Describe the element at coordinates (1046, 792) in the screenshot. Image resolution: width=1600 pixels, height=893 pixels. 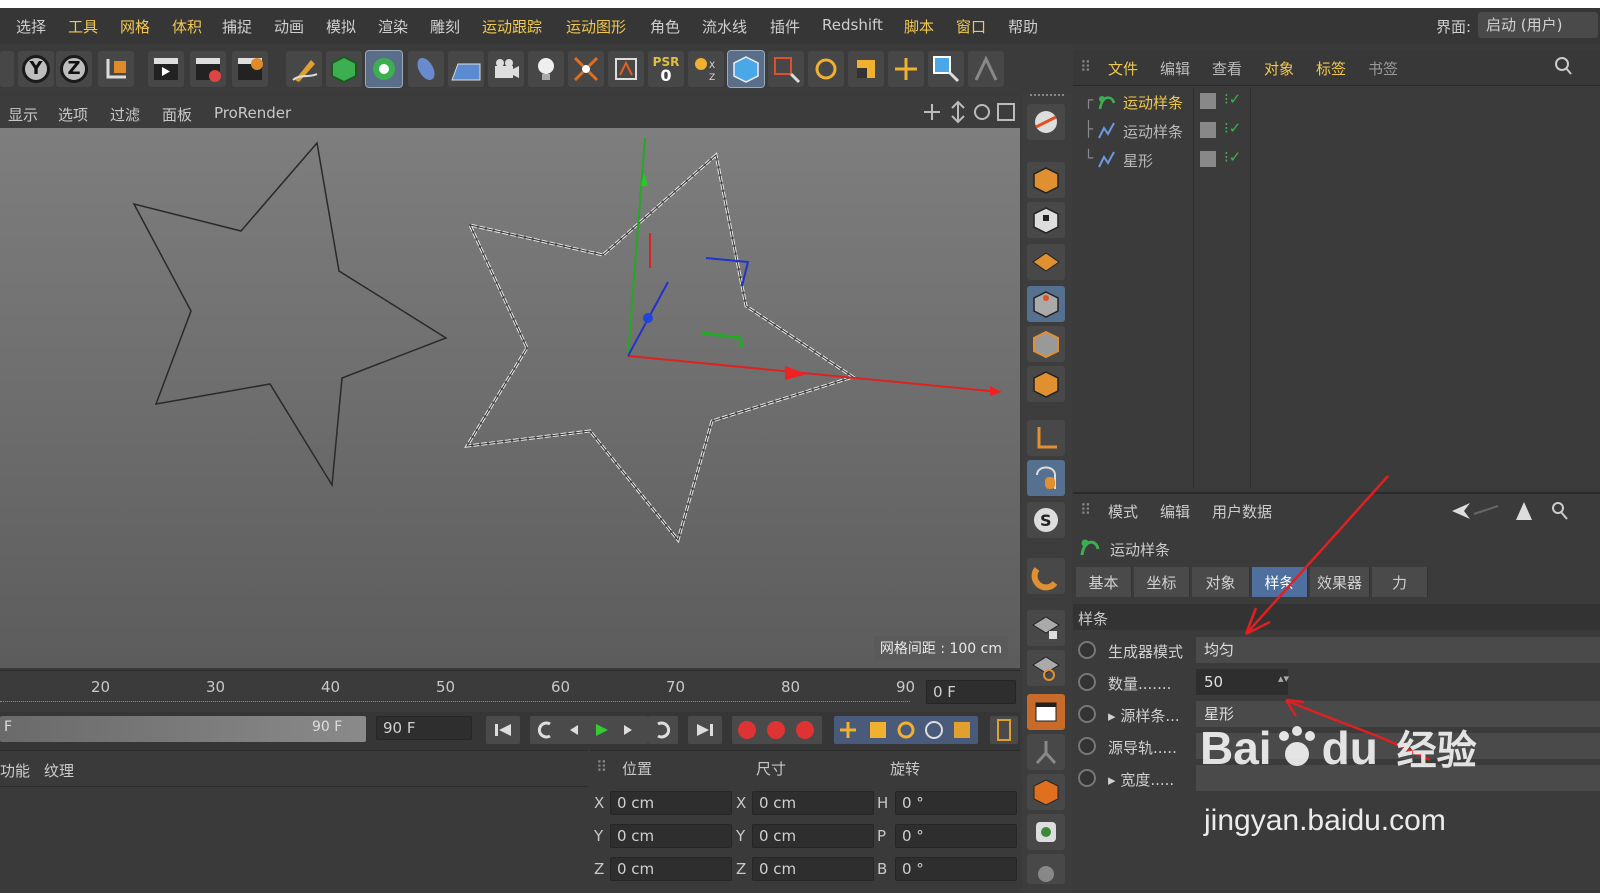
I see `hair-button` at that location.